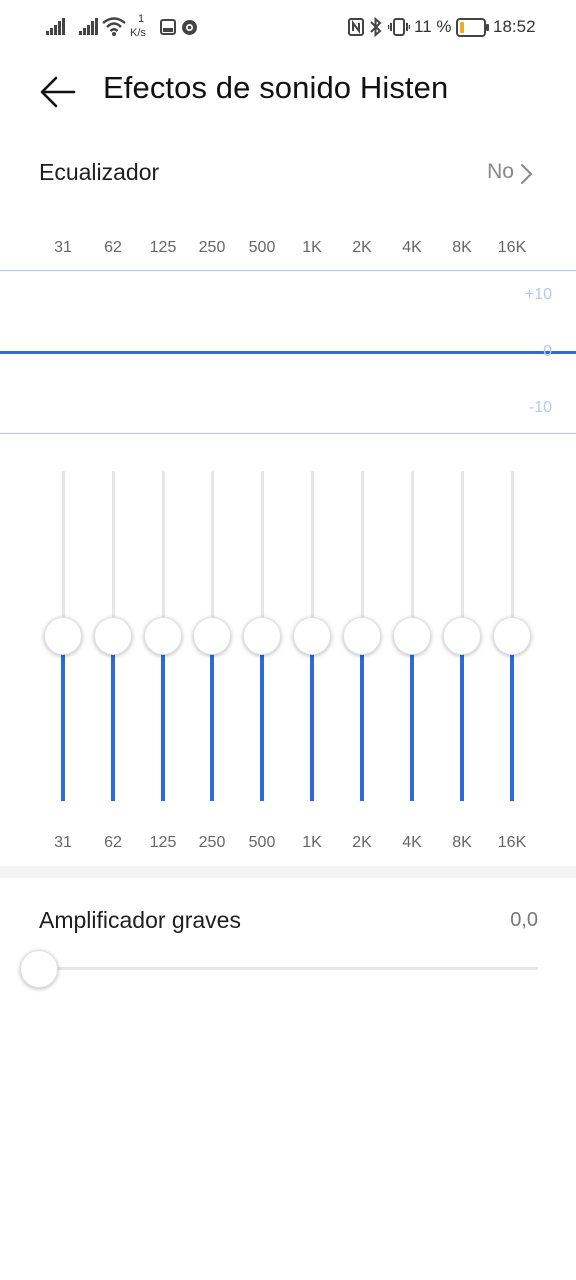 The image size is (576, 1280). Describe the element at coordinates (512, 247) in the screenshot. I see `freq-label-top: 16K` at that location.